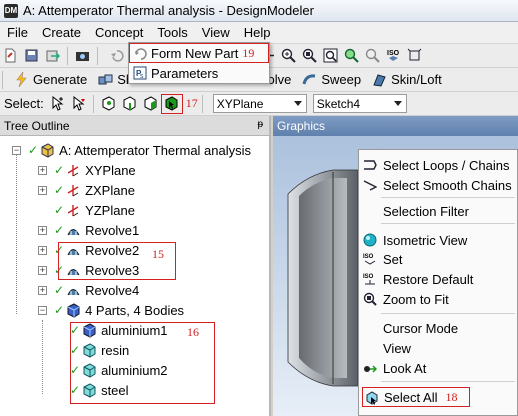 The image size is (518, 416). Describe the element at coordinates (309, 79) in the screenshot. I see `sweep-icon` at that location.